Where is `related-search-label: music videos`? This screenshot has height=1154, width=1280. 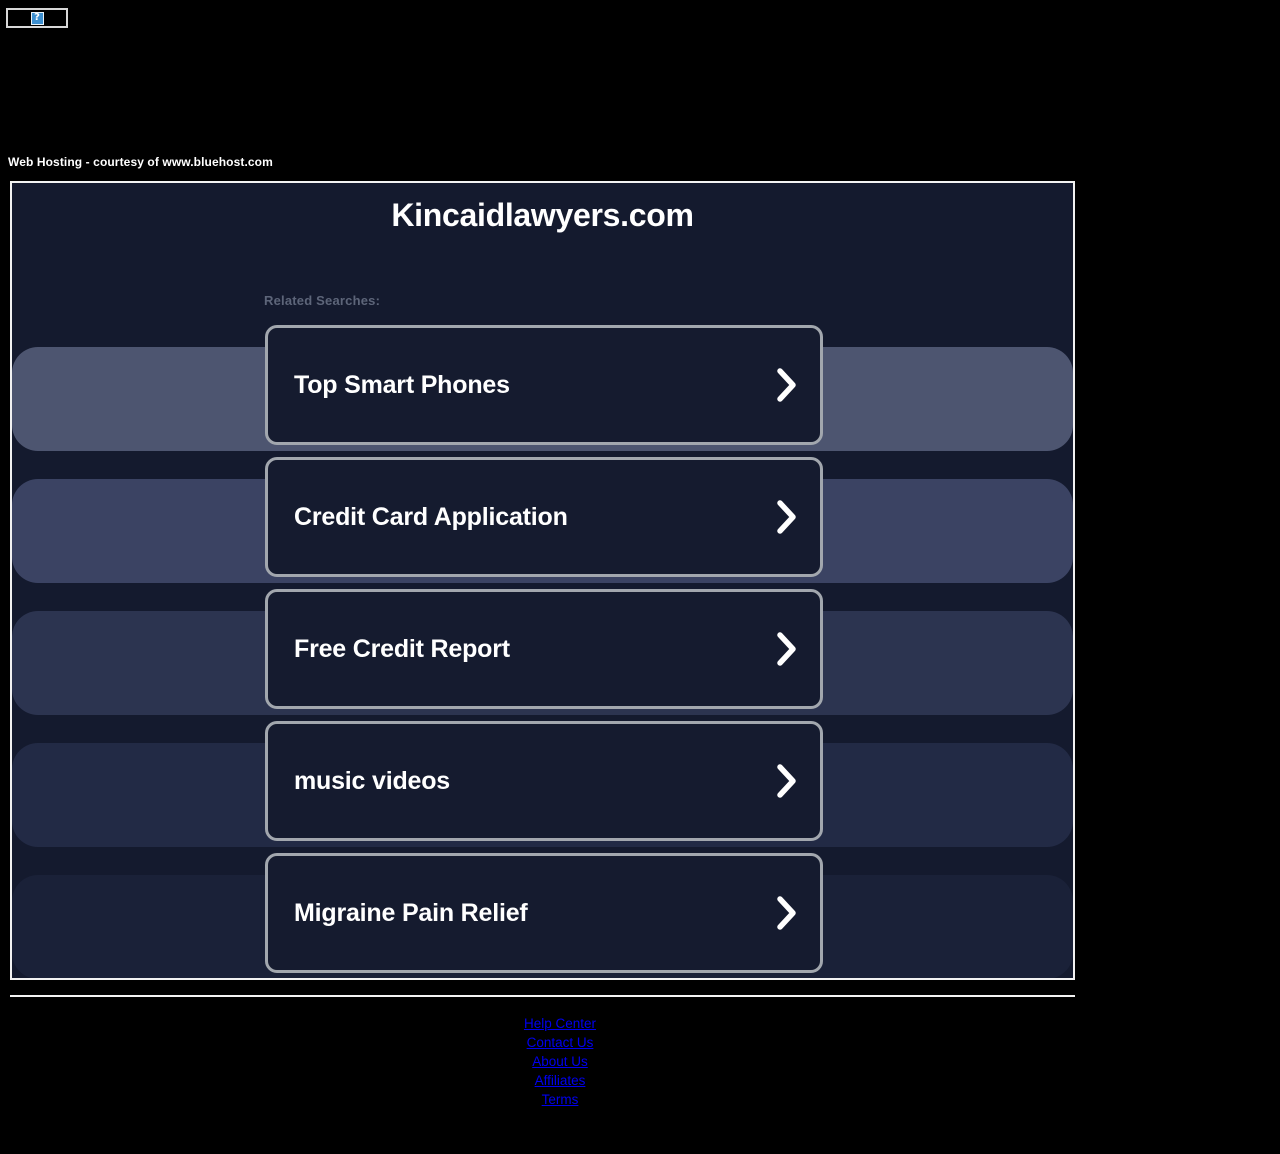
related-search-label: music videos is located at coordinates (372, 780).